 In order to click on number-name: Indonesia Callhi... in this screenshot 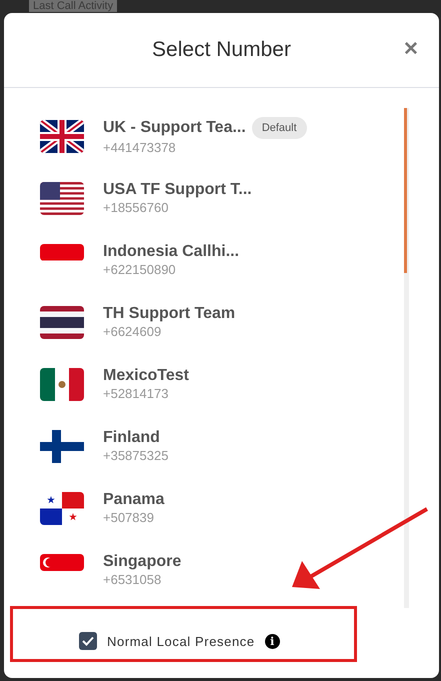, I will do `click(171, 252)`.